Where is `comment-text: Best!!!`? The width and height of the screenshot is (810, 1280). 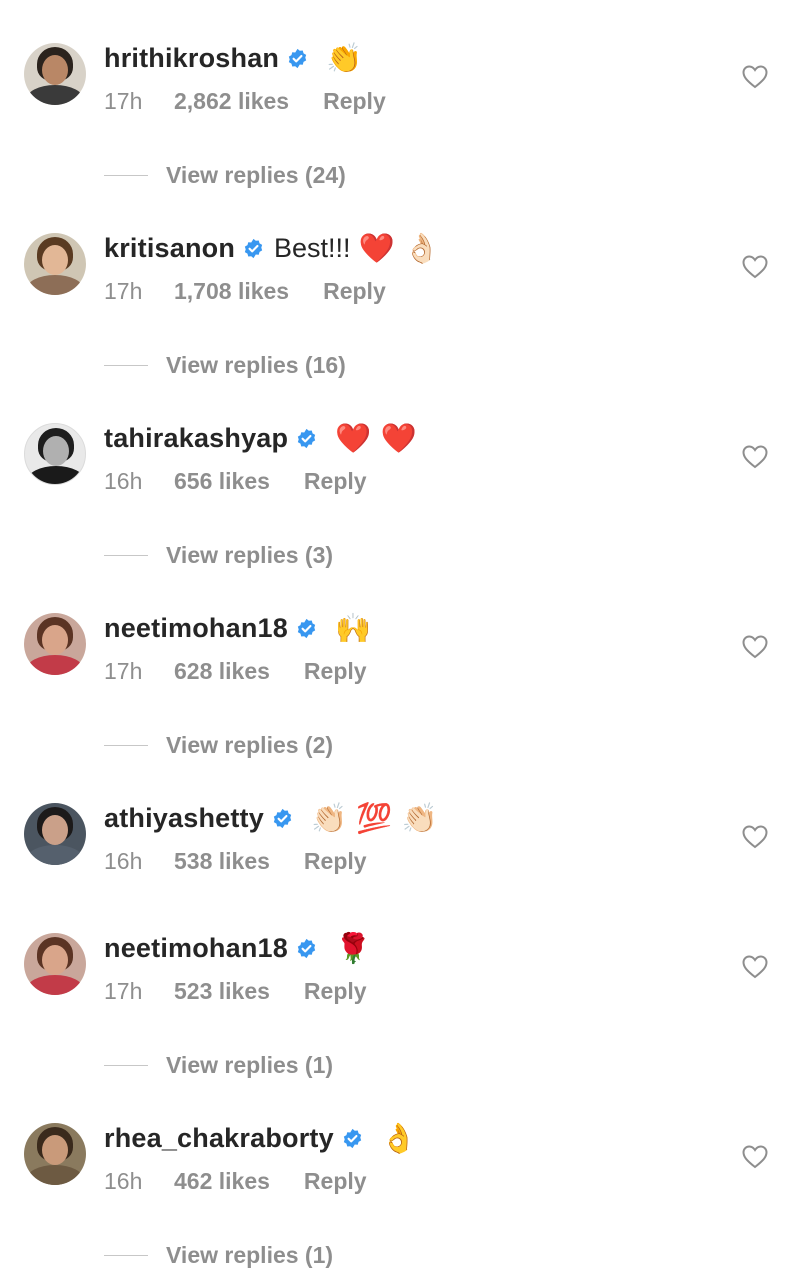 comment-text: Best!!! is located at coordinates (312, 247).